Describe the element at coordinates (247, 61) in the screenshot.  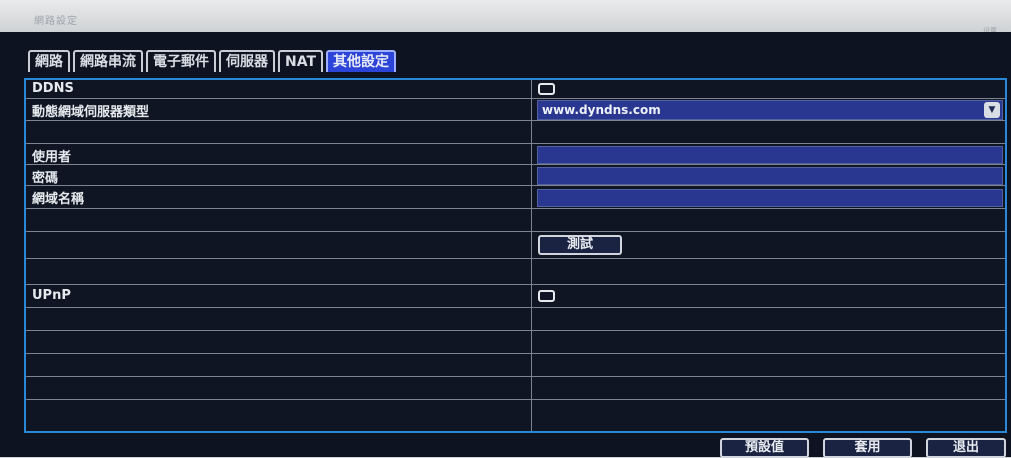
I see `tab-server: 伺服器` at that location.